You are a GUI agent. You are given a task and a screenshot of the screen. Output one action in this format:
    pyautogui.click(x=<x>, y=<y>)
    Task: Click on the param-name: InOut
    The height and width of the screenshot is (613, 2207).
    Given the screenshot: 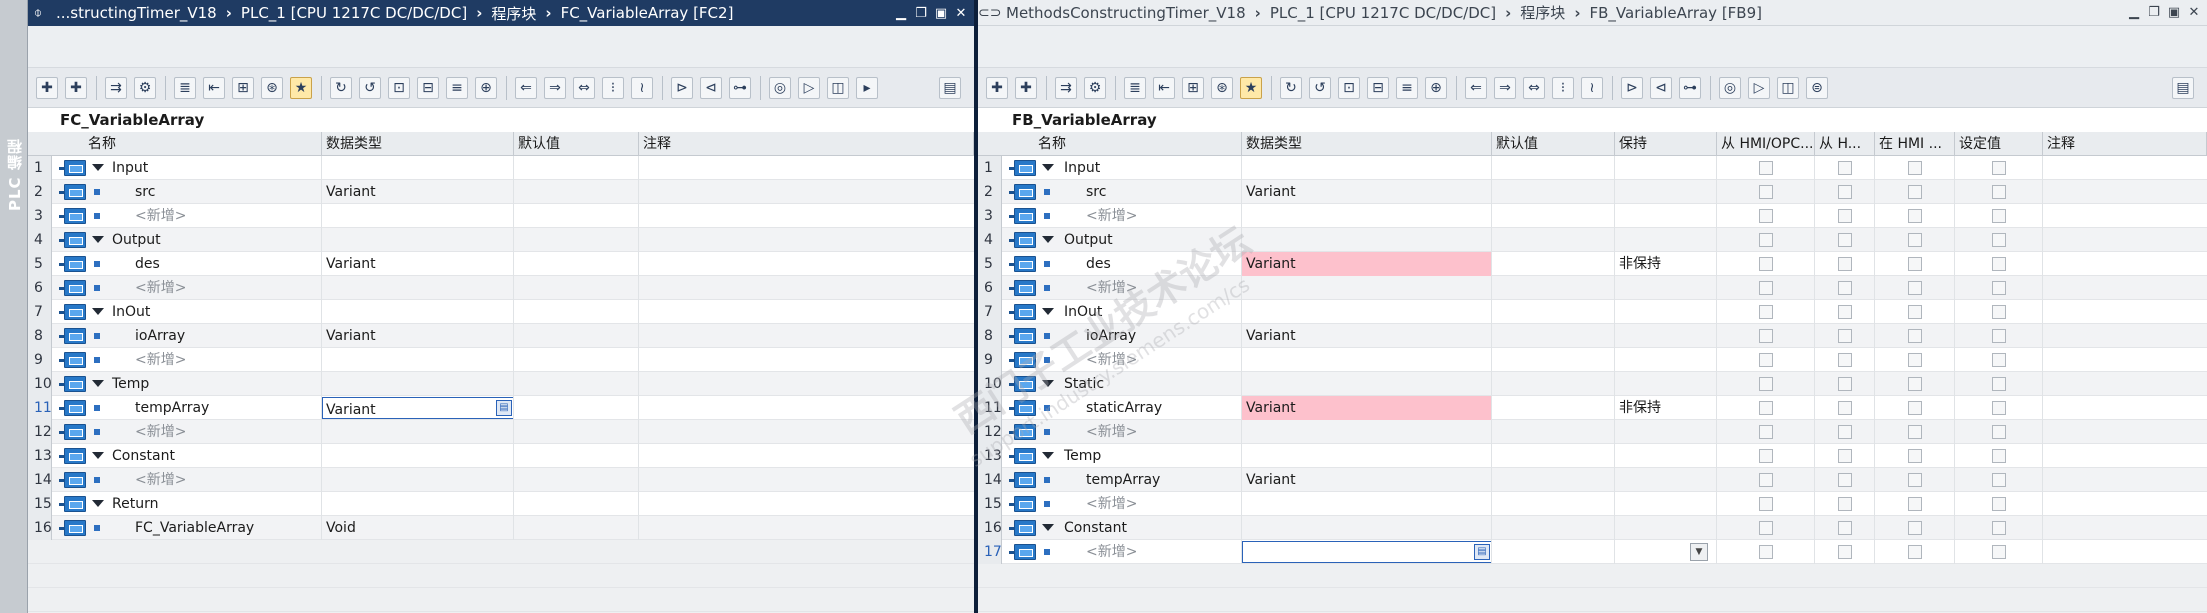 What is the action you would take?
    pyautogui.click(x=1083, y=312)
    